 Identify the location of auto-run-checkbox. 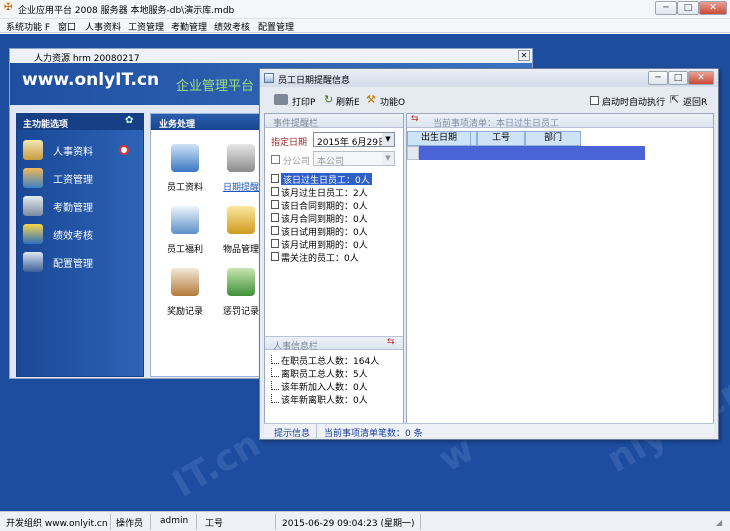
(594, 100).